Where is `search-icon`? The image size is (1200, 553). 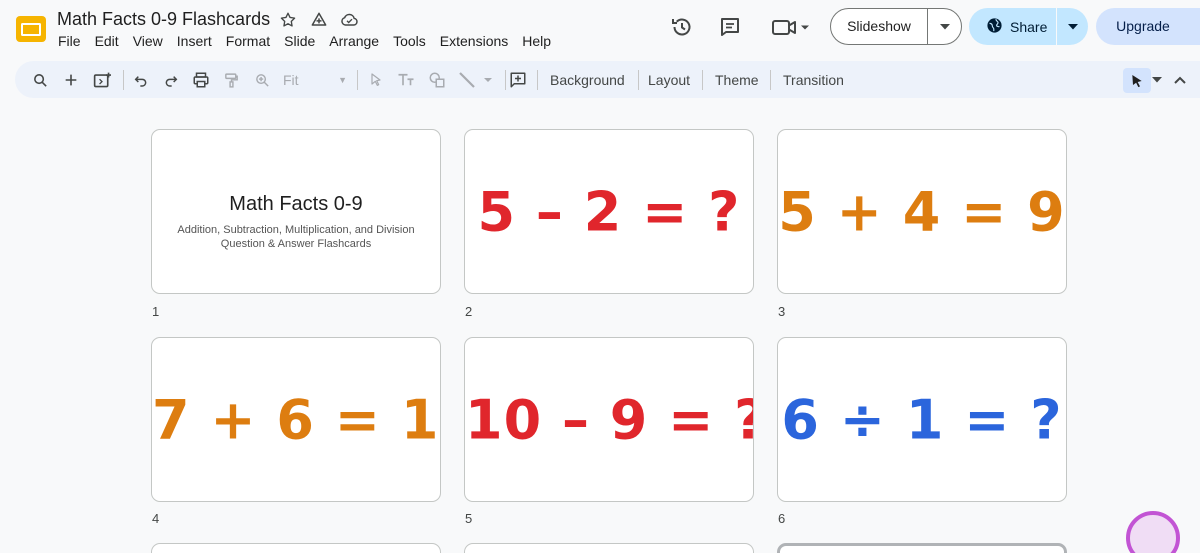
search-icon is located at coordinates (40, 80).